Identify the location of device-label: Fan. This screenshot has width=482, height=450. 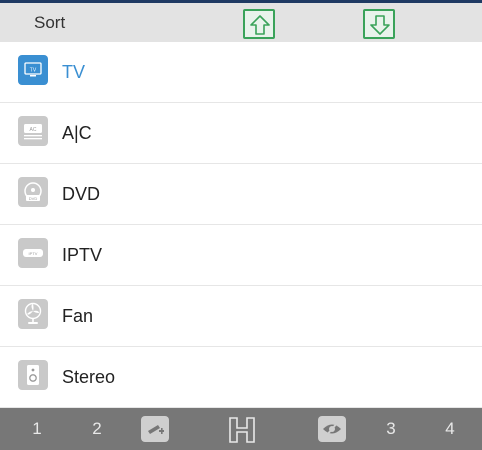
(78, 316).